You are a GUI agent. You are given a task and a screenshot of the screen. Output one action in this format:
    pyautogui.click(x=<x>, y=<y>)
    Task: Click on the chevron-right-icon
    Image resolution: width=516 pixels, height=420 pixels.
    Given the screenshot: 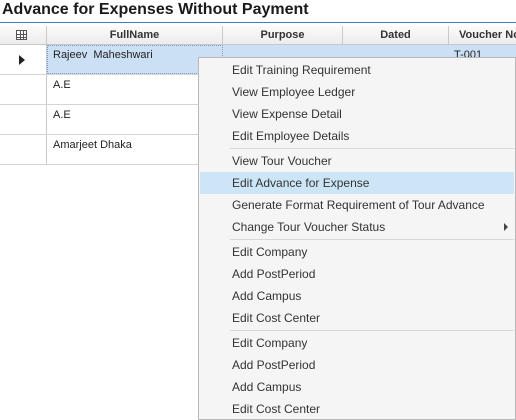 What is the action you would take?
    pyautogui.click(x=506, y=227)
    